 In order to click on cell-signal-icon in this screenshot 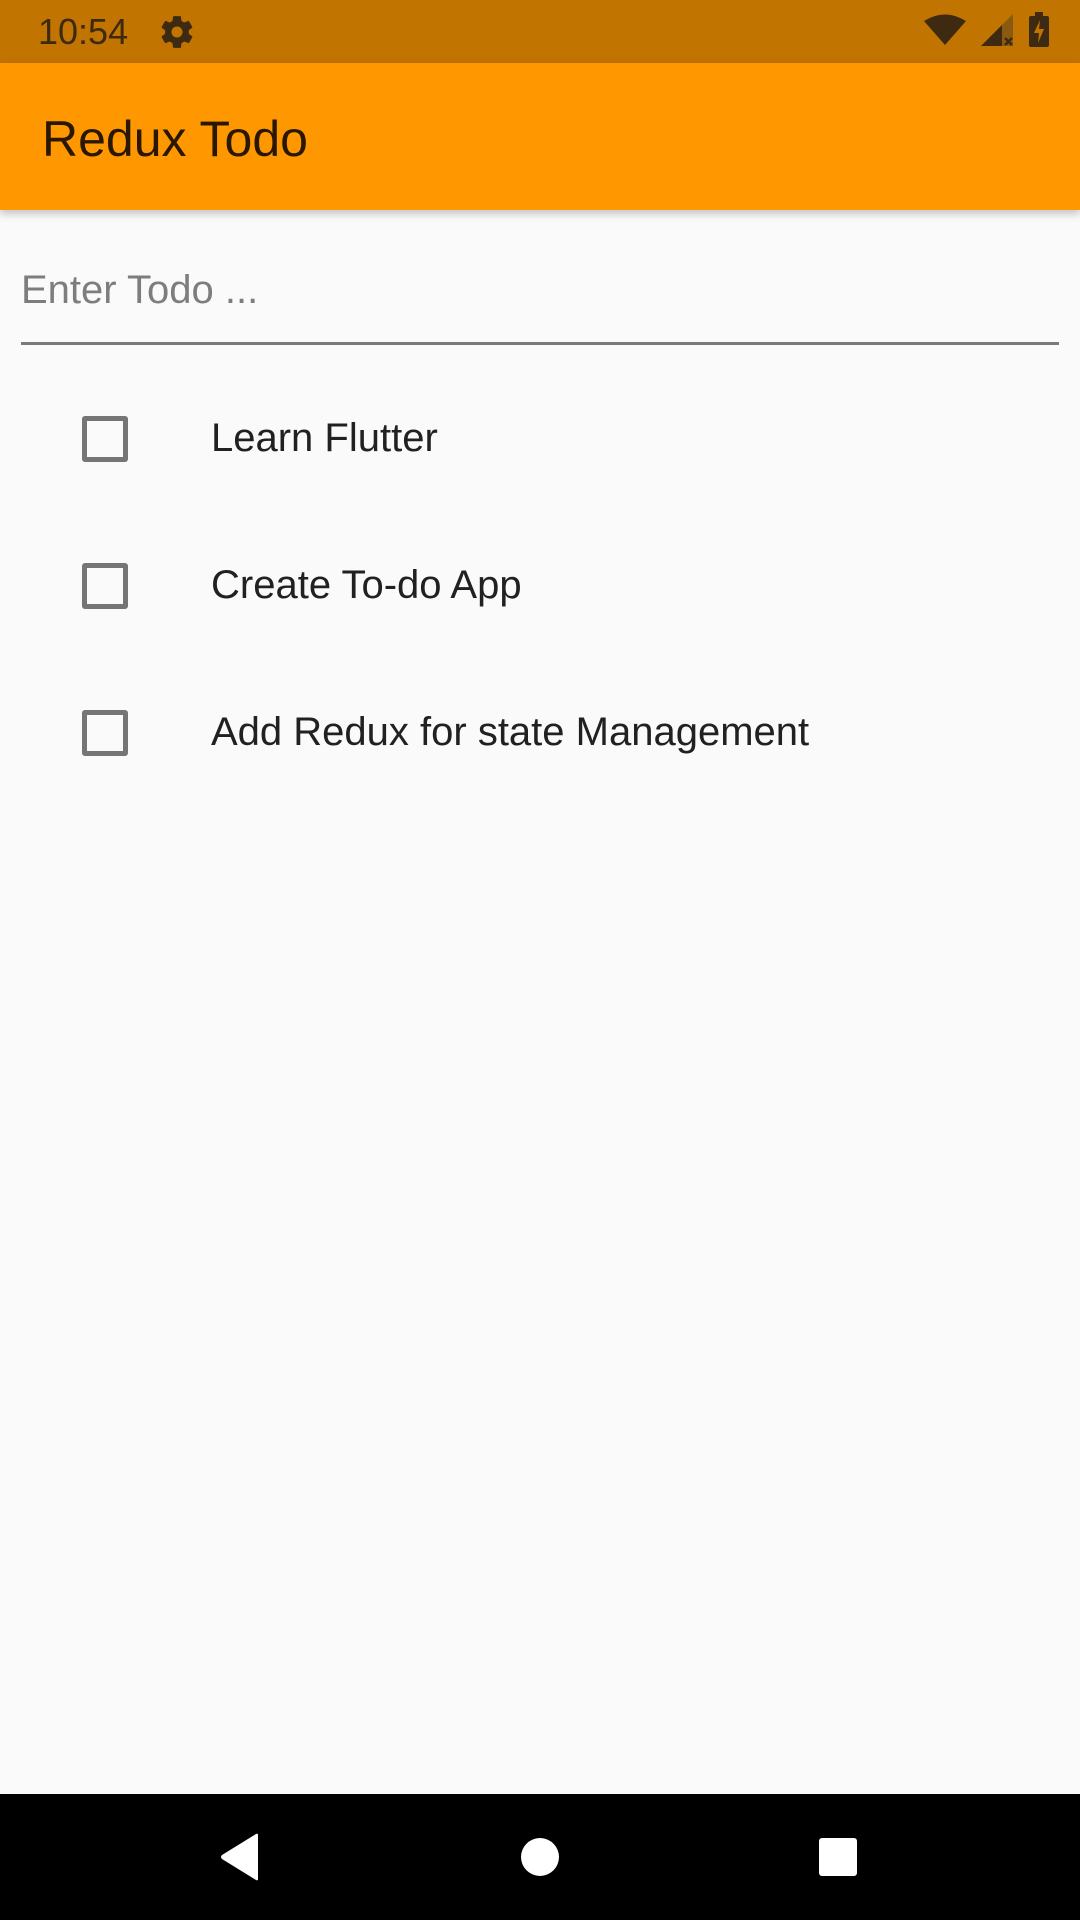, I will do `click(997, 32)`.